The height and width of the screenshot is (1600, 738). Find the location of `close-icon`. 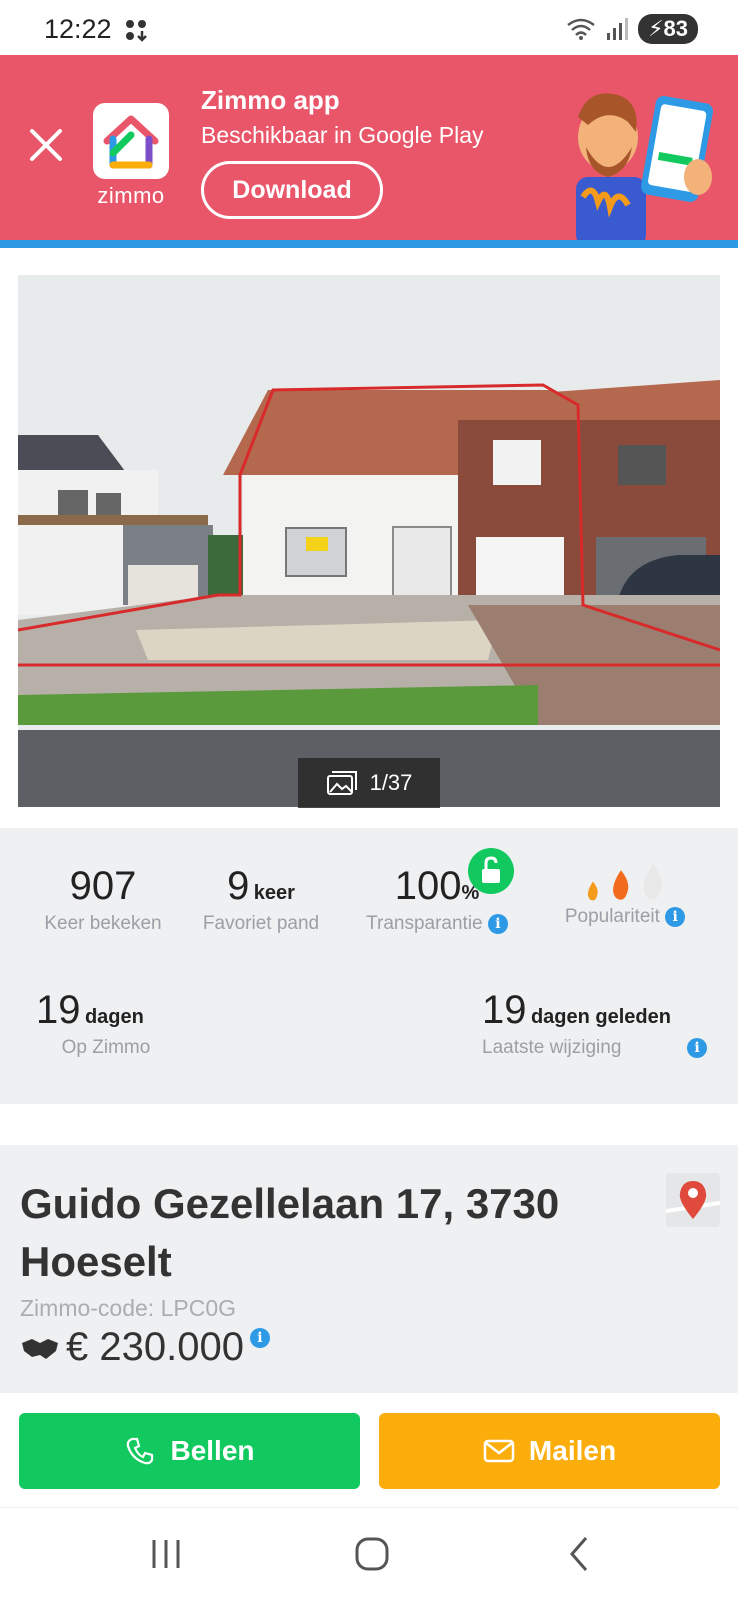

close-icon is located at coordinates (46, 145).